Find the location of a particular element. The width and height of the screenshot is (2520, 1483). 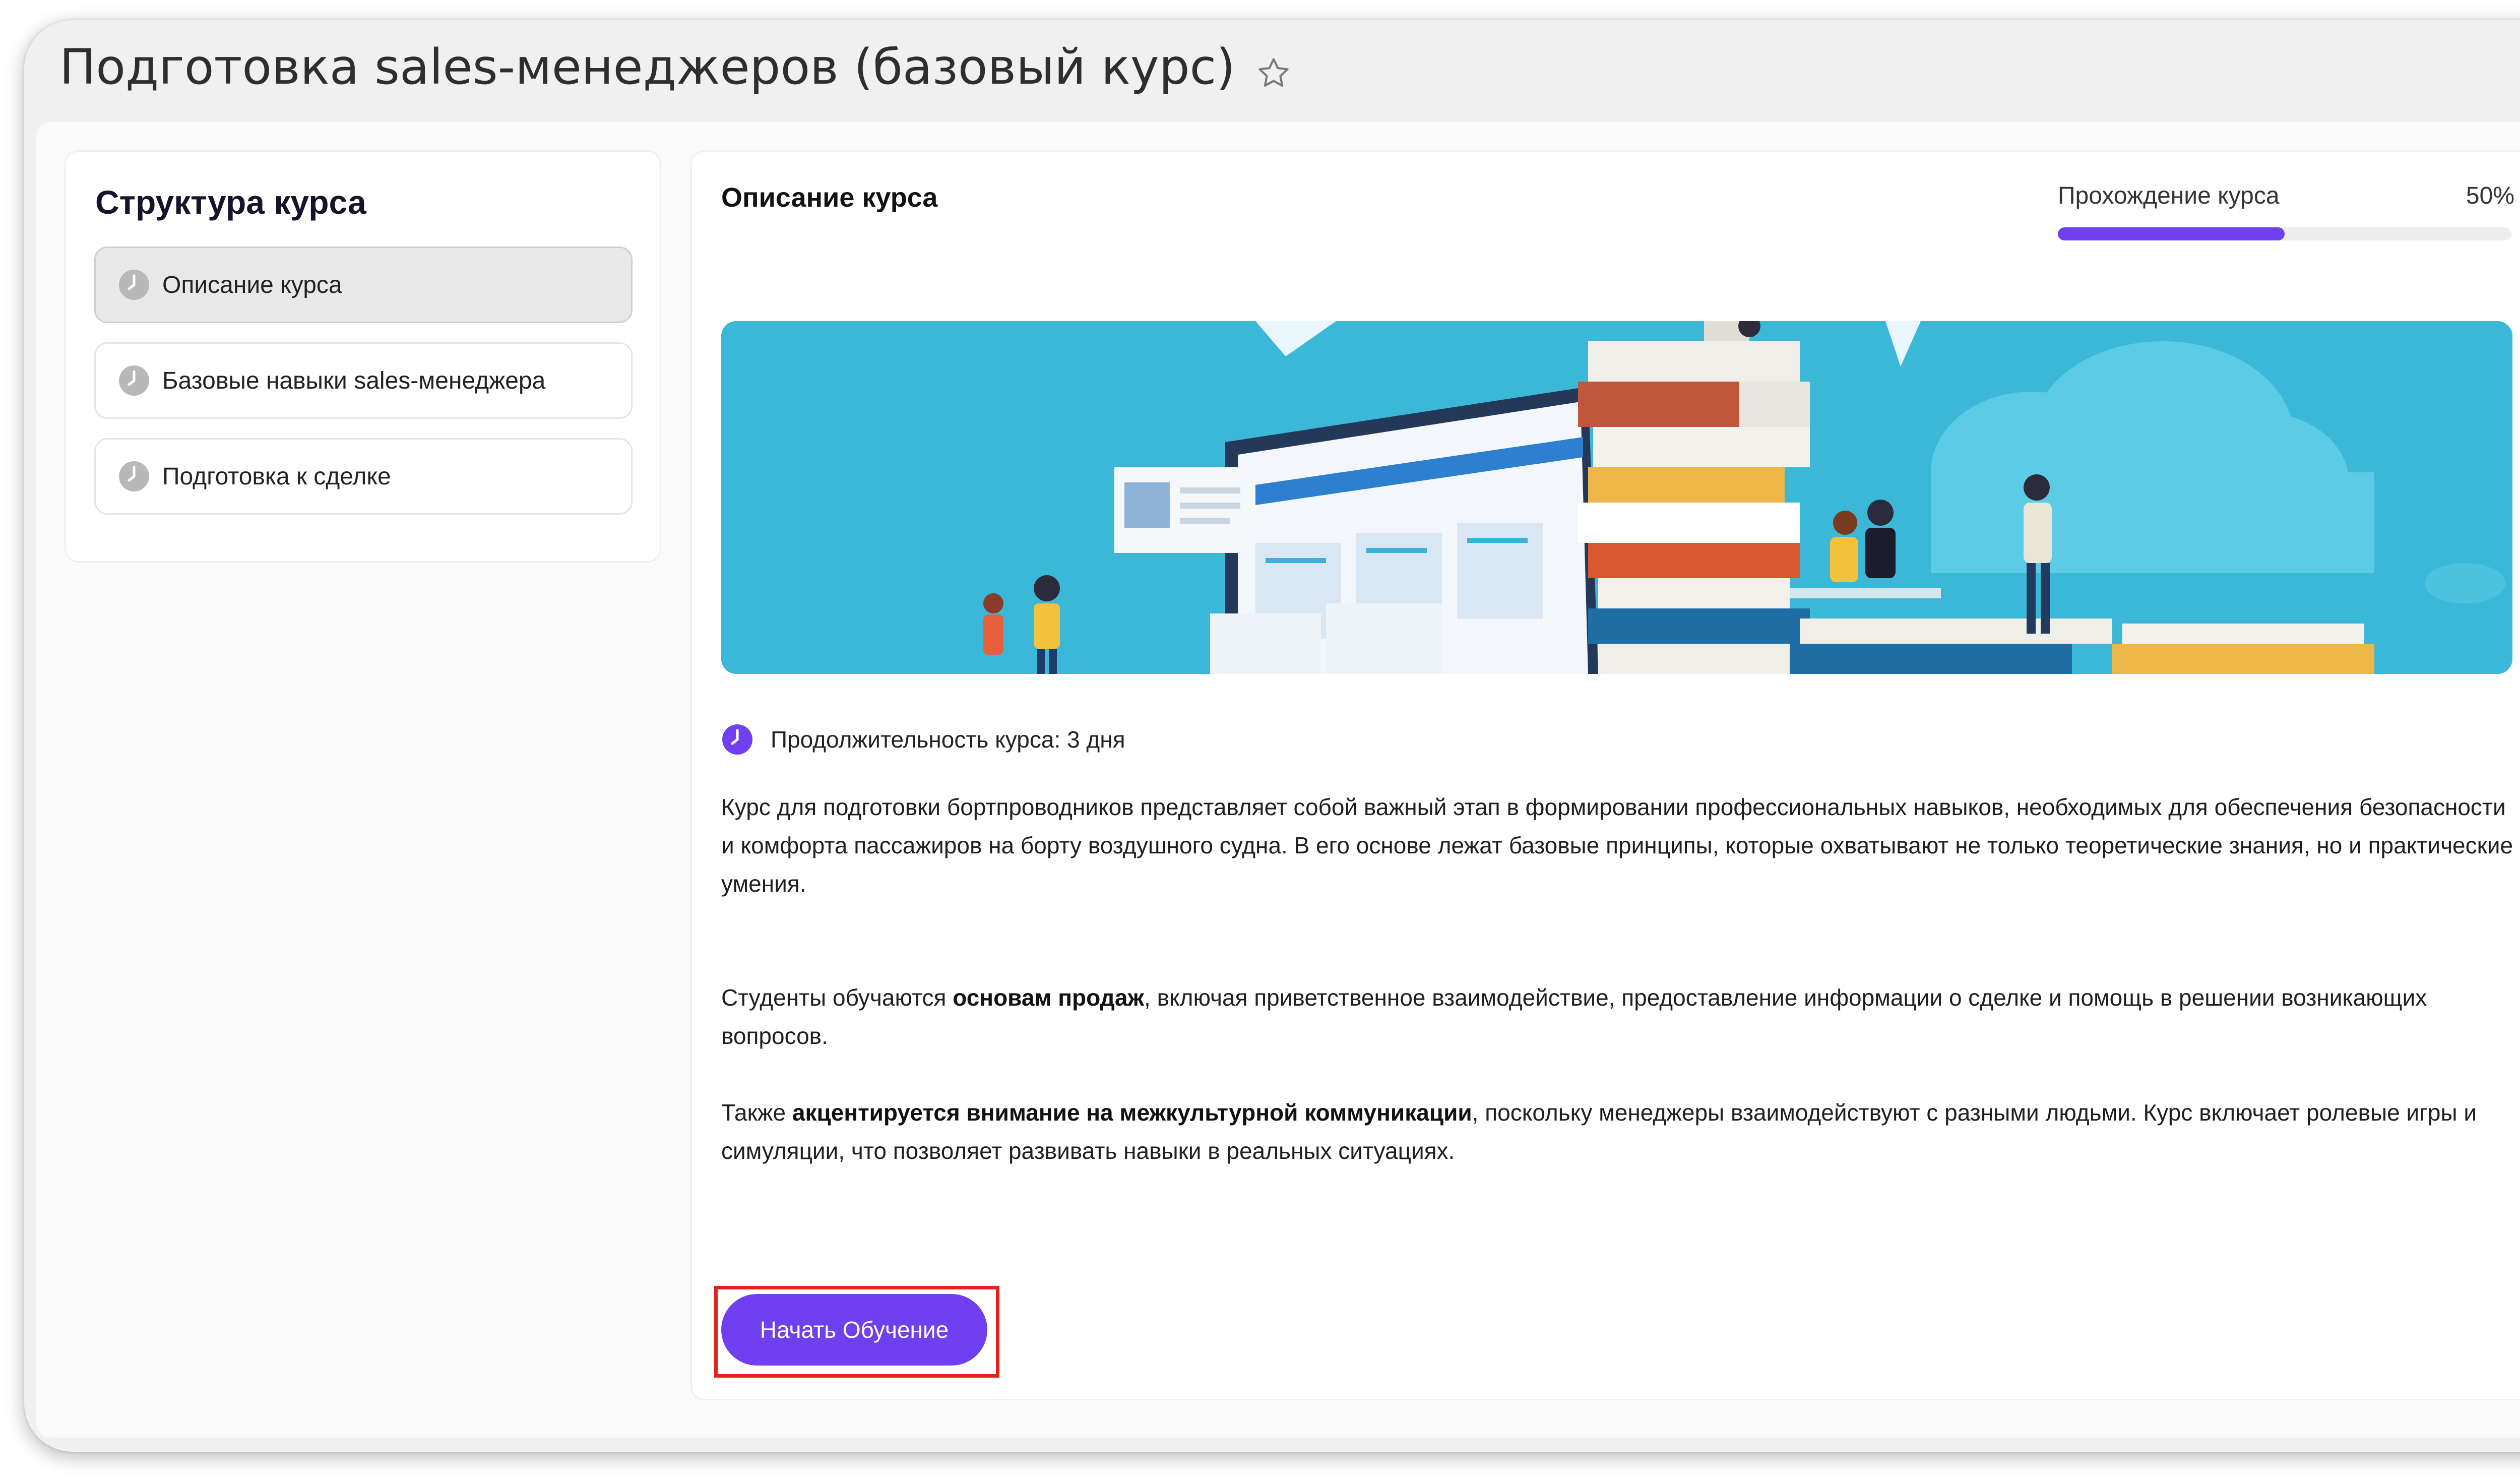

course-duration-text: Продолжительность курса: 3 дня is located at coordinates (948, 740).